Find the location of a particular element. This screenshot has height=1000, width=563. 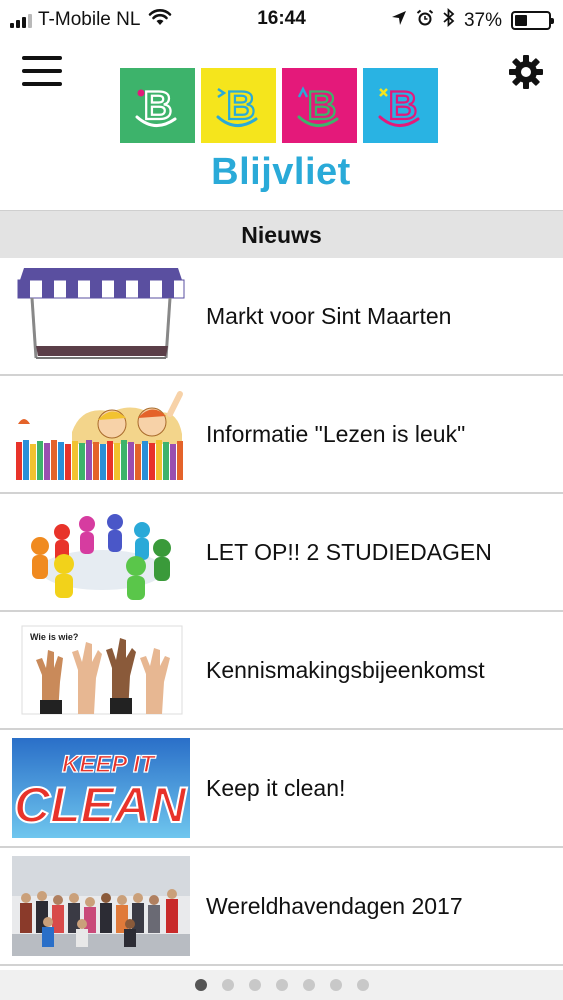

news-item-title: Markt voor Sint Maarten is located at coordinates (329, 315).